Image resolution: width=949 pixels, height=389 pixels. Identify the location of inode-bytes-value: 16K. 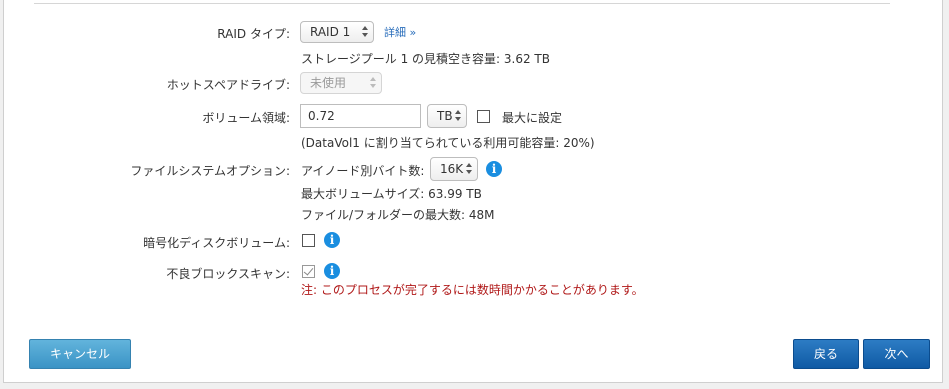
(452, 169).